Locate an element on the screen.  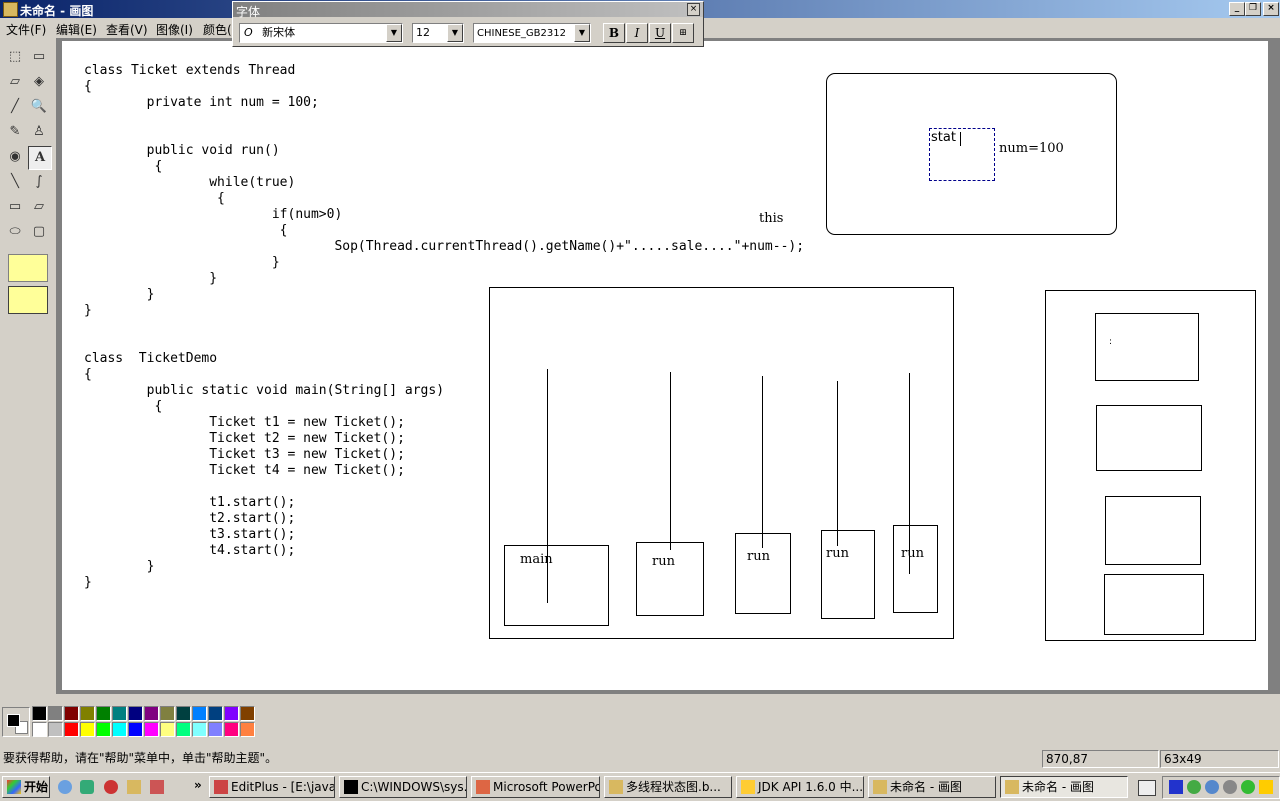
maximize-button: ❐ is located at coordinates (1253, 9).